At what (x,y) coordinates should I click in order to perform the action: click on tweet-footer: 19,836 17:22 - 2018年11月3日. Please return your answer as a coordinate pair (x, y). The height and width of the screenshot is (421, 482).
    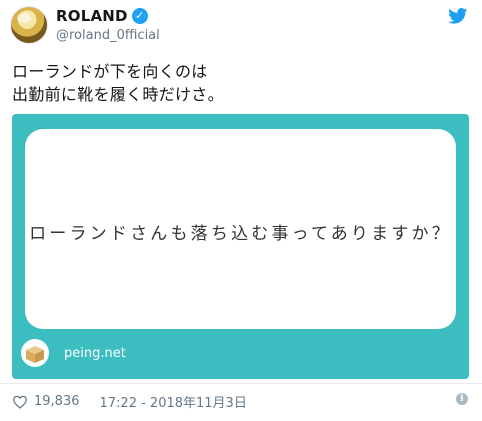
    Looking at the image, I should click on (129, 401).